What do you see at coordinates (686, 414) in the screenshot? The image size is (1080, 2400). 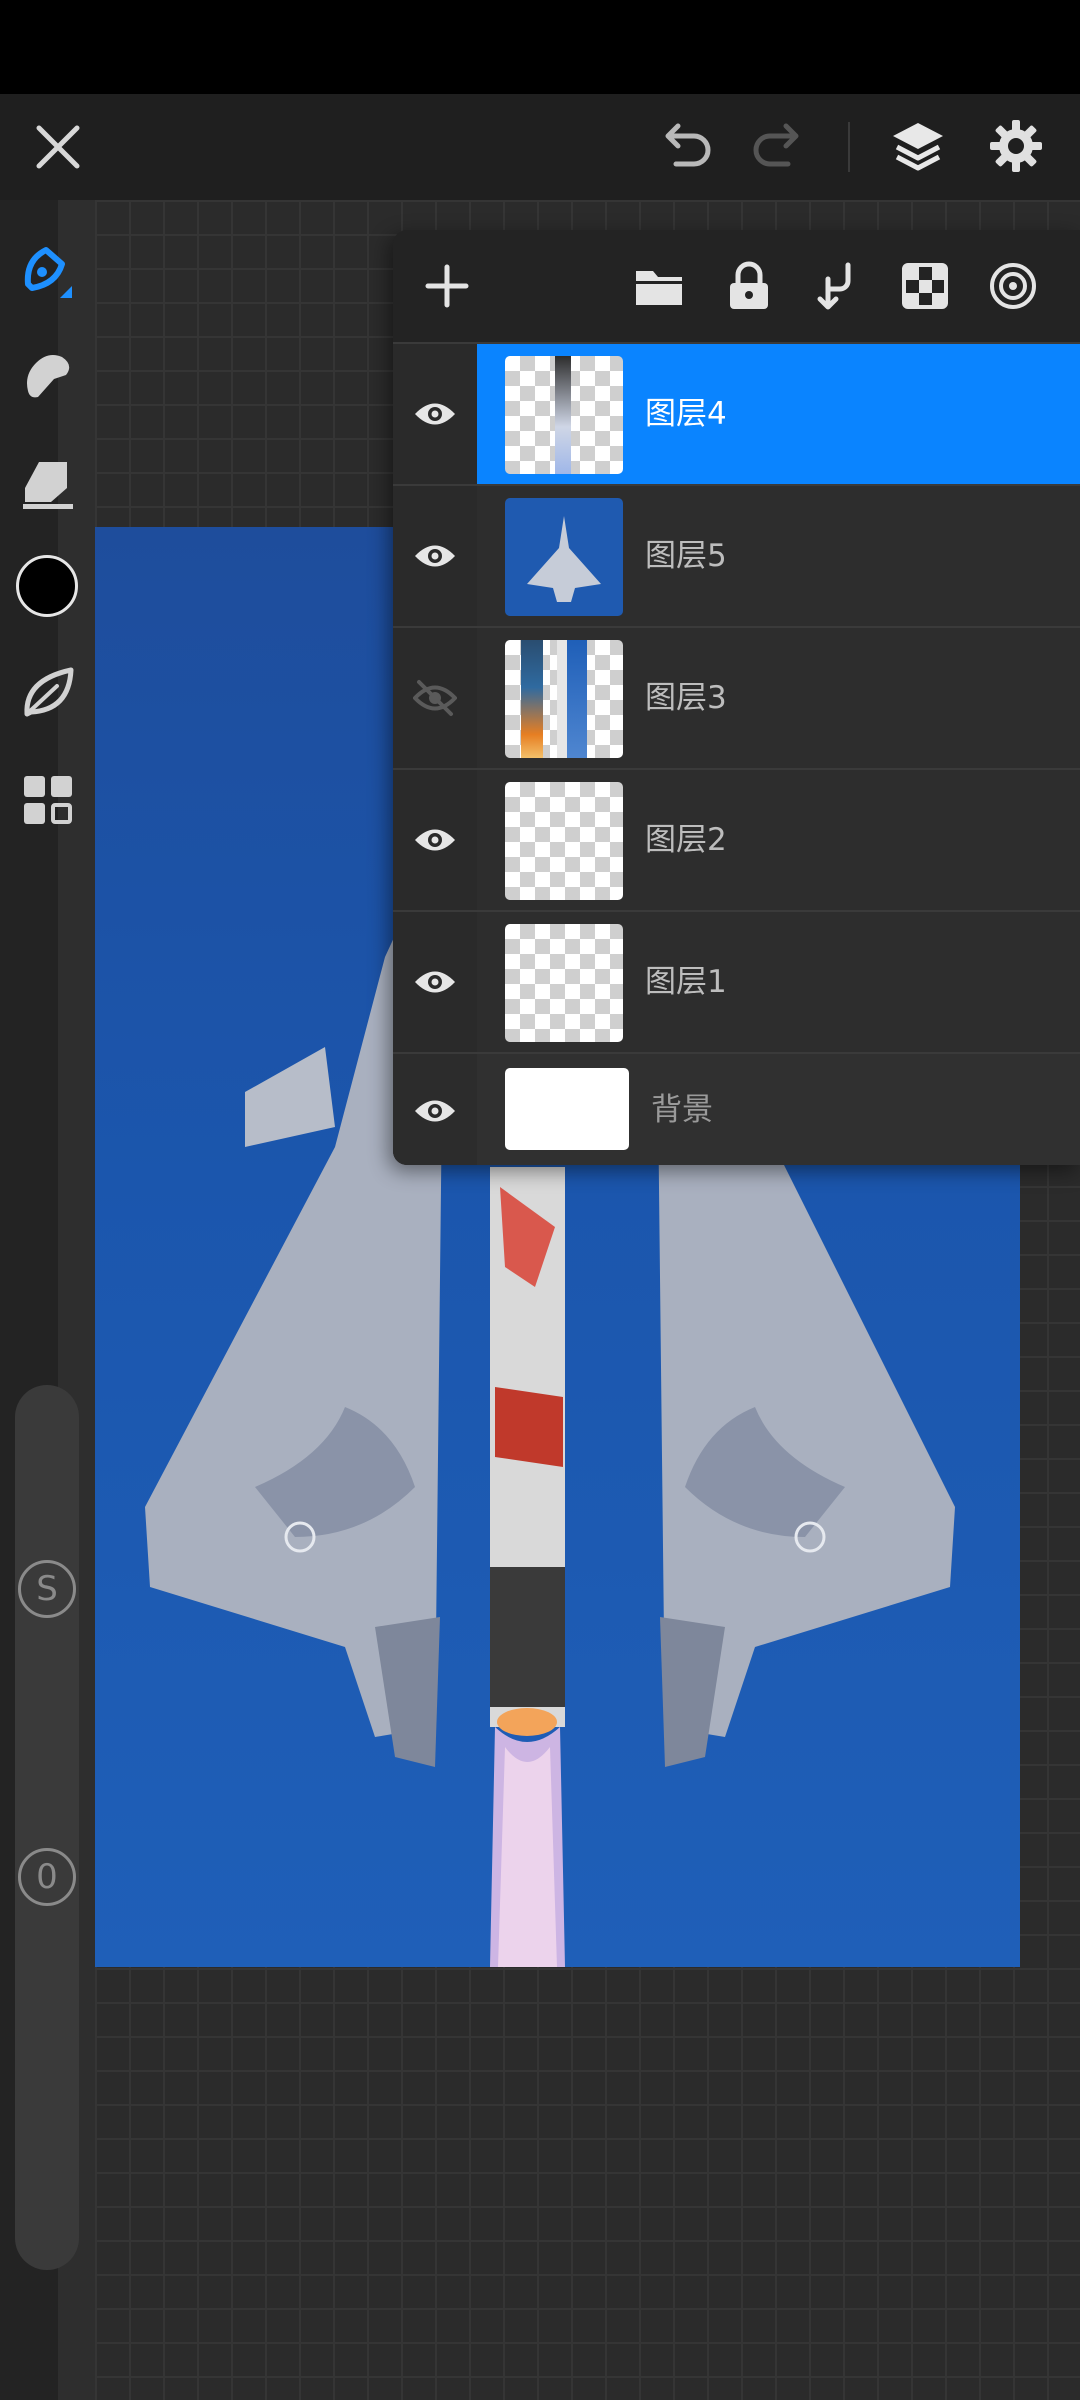 I see `layer-name: 图层4` at bounding box center [686, 414].